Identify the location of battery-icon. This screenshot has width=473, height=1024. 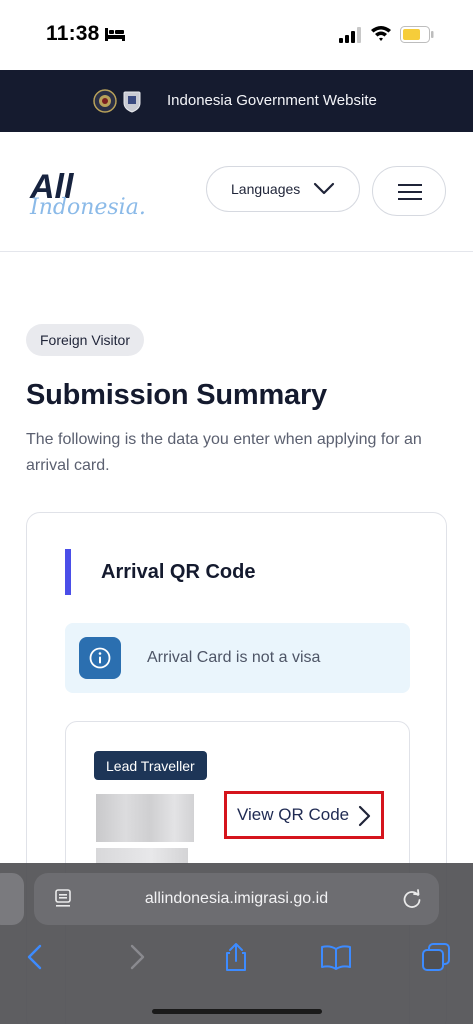
(417, 34).